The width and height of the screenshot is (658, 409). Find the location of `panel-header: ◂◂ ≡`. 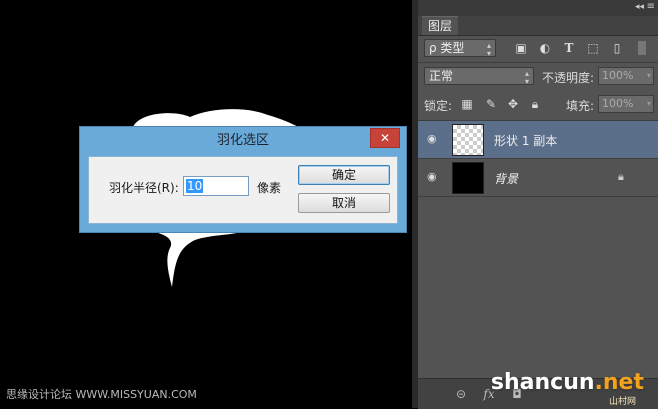

panel-header: ◂◂ ≡ is located at coordinates (538, 8).